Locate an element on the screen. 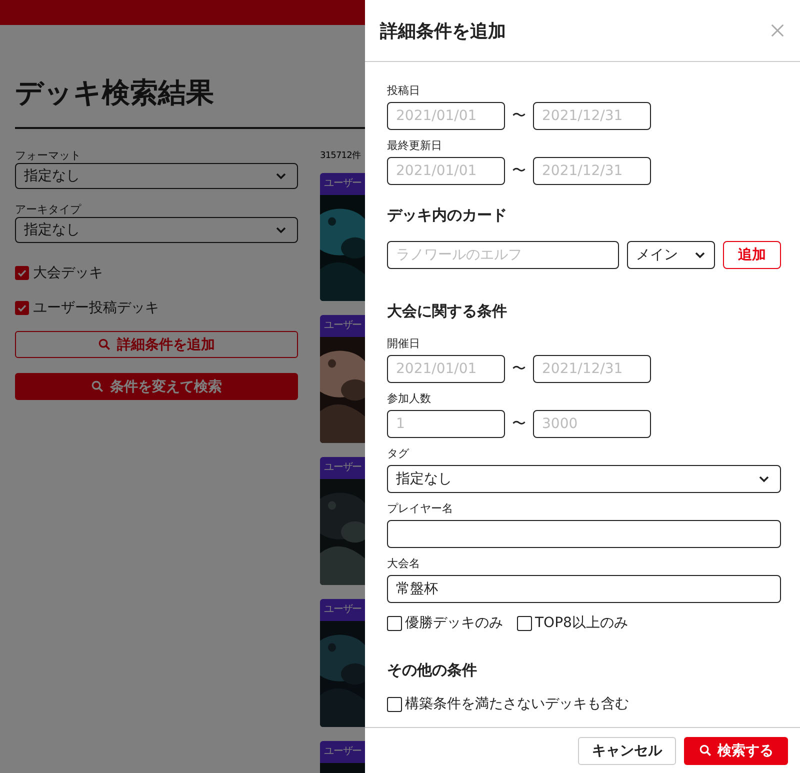  modal-title: 詳細条件を追加 is located at coordinates (443, 31).